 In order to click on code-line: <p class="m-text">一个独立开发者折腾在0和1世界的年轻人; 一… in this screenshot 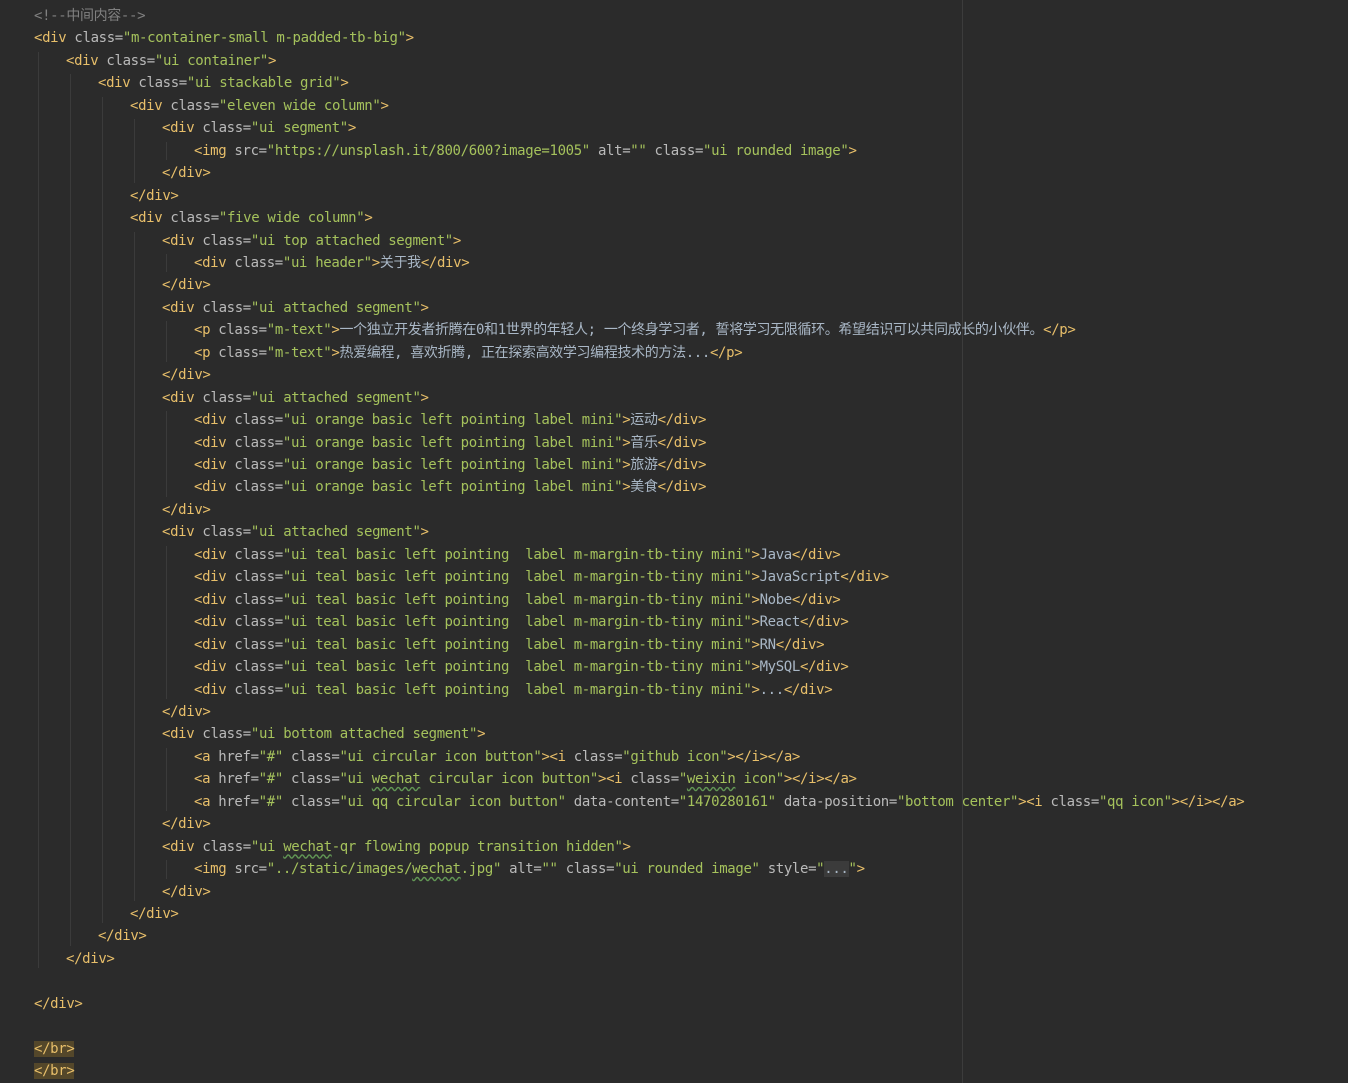, I will do `click(635, 330)`.